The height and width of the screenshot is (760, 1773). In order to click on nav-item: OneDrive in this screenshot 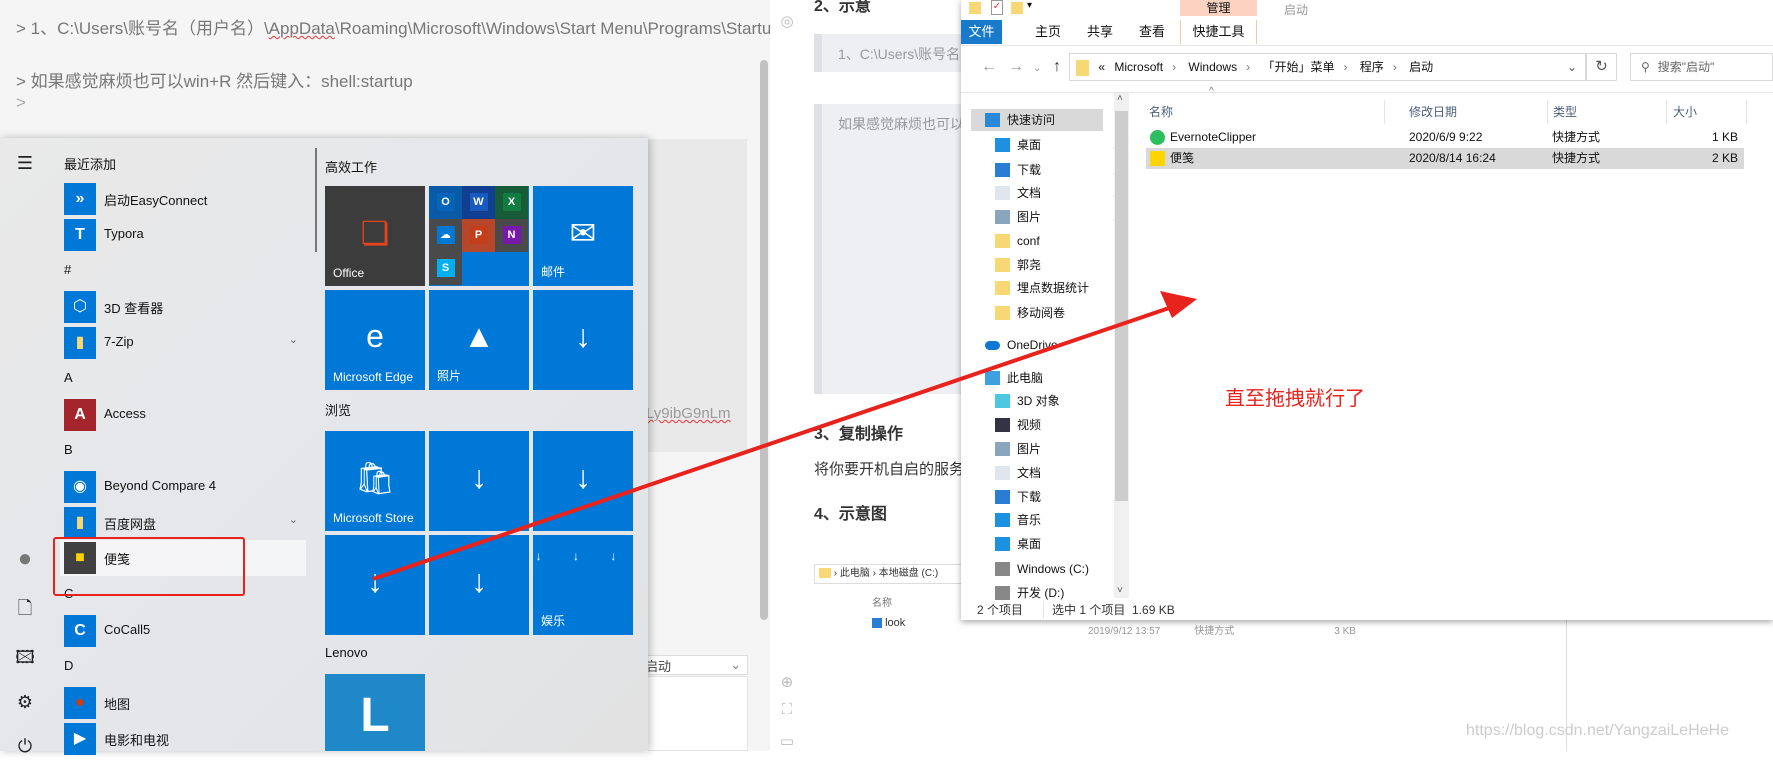, I will do `click(1042, 345)`.